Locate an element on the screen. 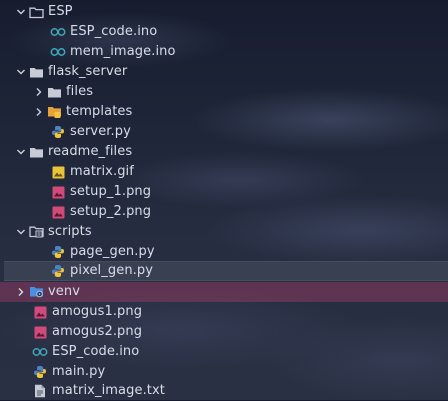 The width and height of the screenshot is (448, 401). tree-file-amogus1-png: amogus1.png is located at coordinates (224, 312).